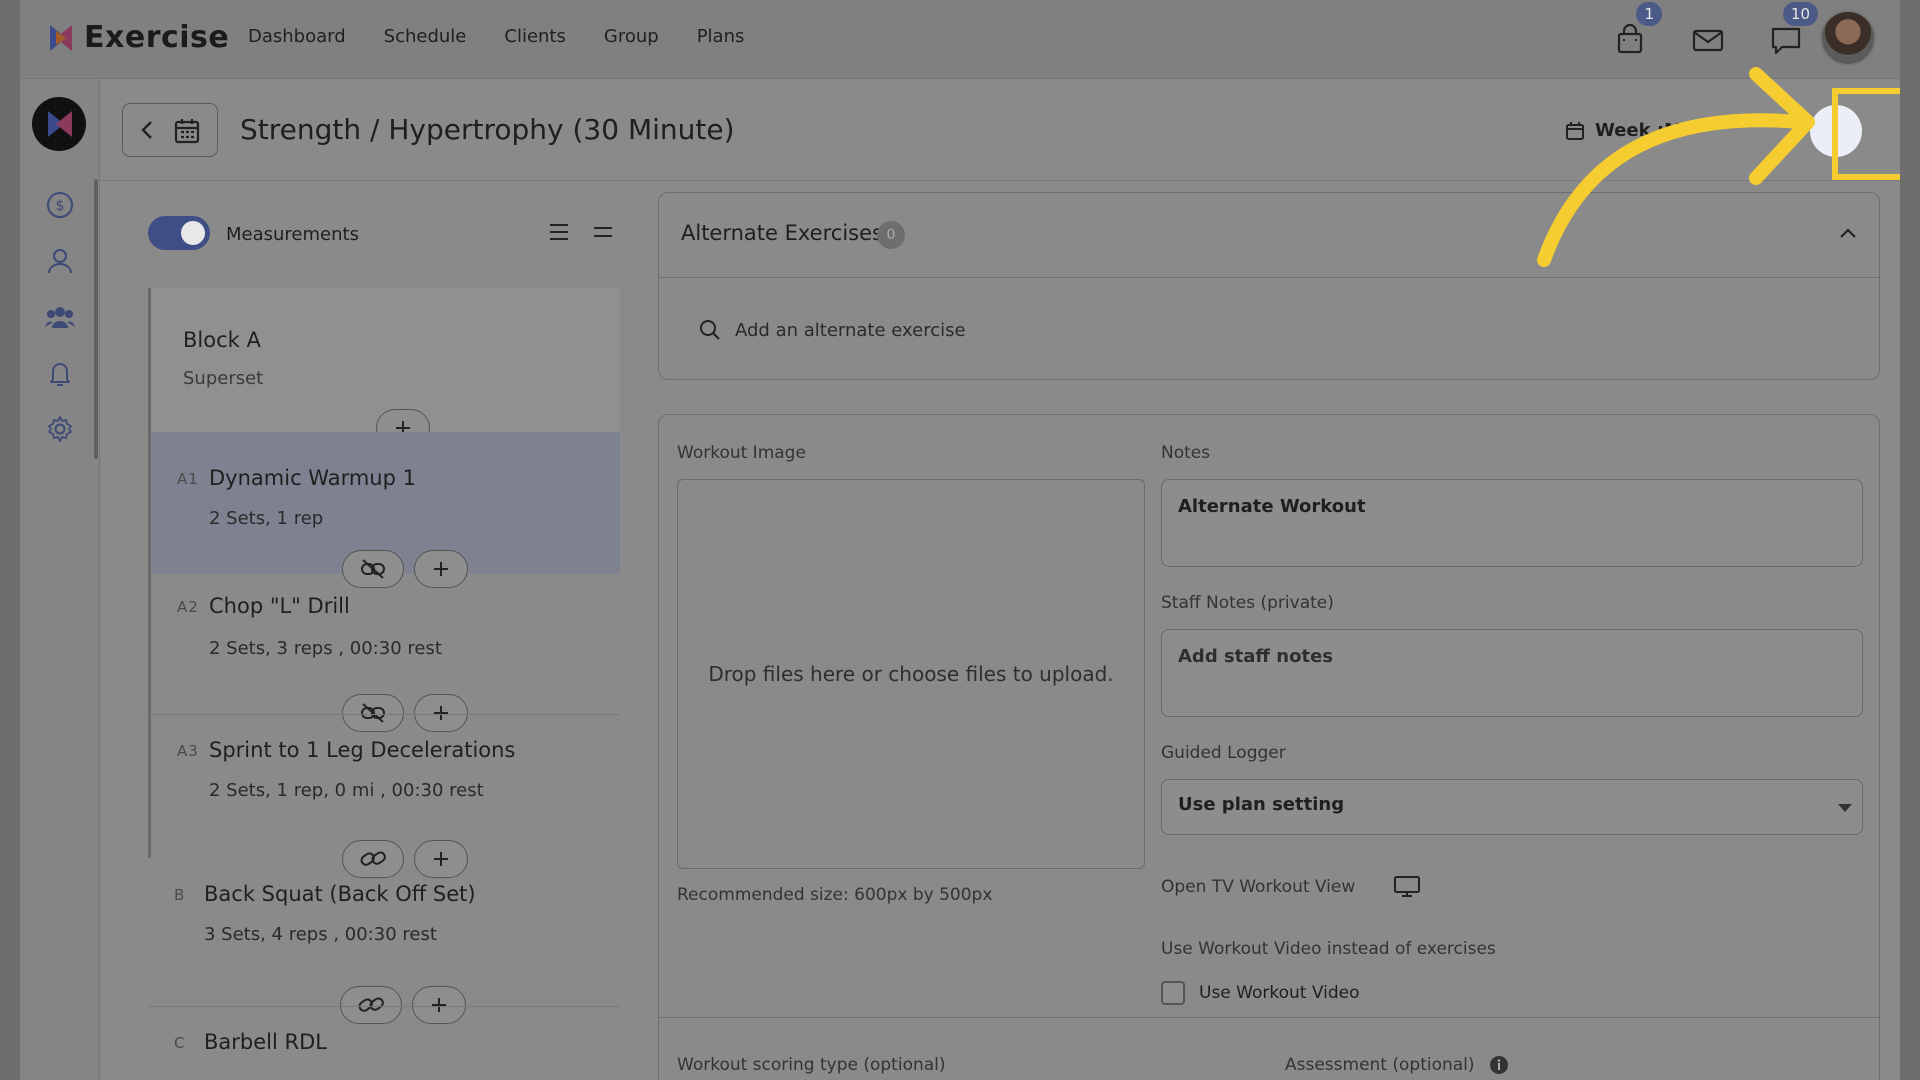 The image size is (1920, 1080). Describe the element at coordinates (188, 479) in the screenshot. I see `exercise-code: A1` at that location.